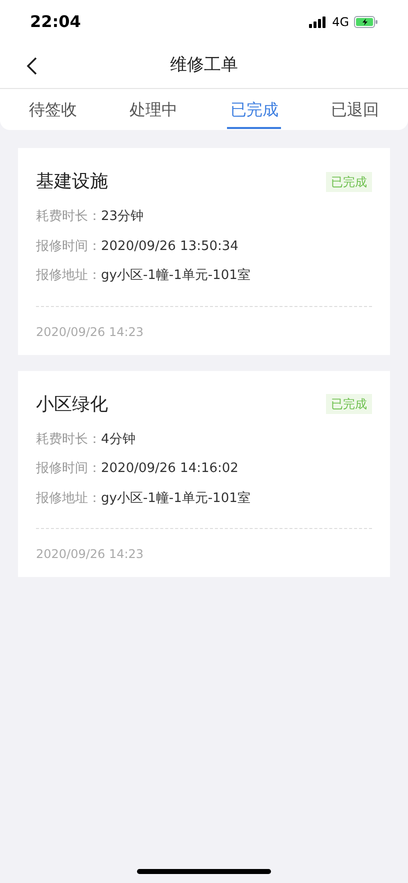  What do you see at coordinates (318, 22) in the screenshot?
I see `signal-icon` at bounding box center [318, 22].